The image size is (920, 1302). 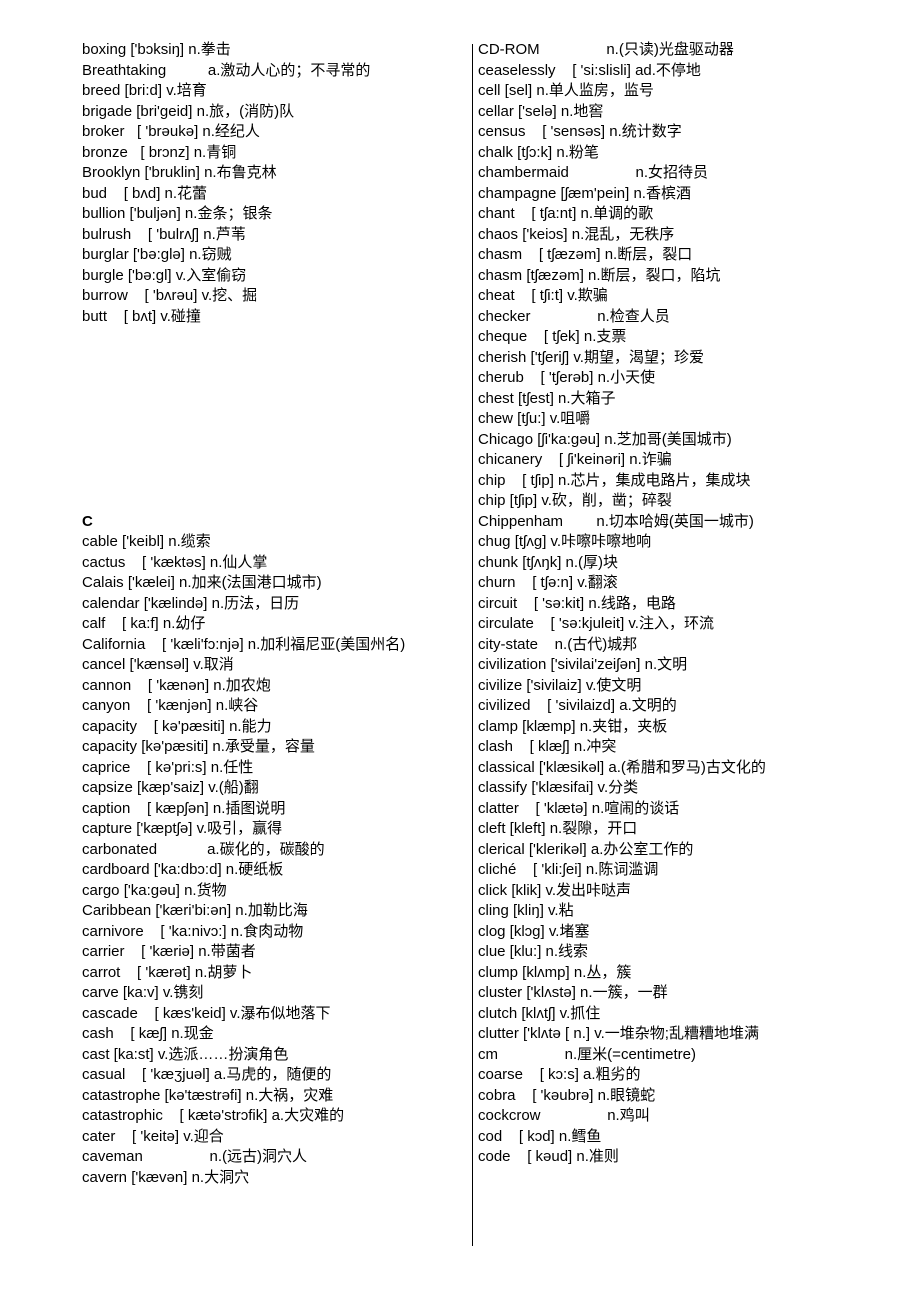 What do you see at coordinates (168, 767) in the screenshot?
I see `vocabulary-entry: caprice [ kə'pri:s] n.任性` at bounding box center [168, 767].